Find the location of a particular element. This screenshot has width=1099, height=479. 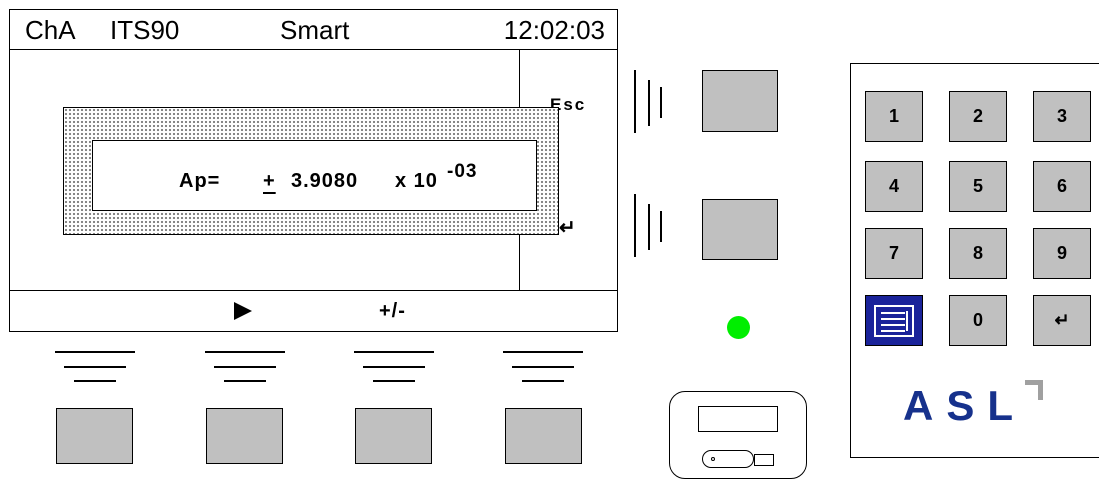

key-8: 8 is located at coordinates (978, 253).